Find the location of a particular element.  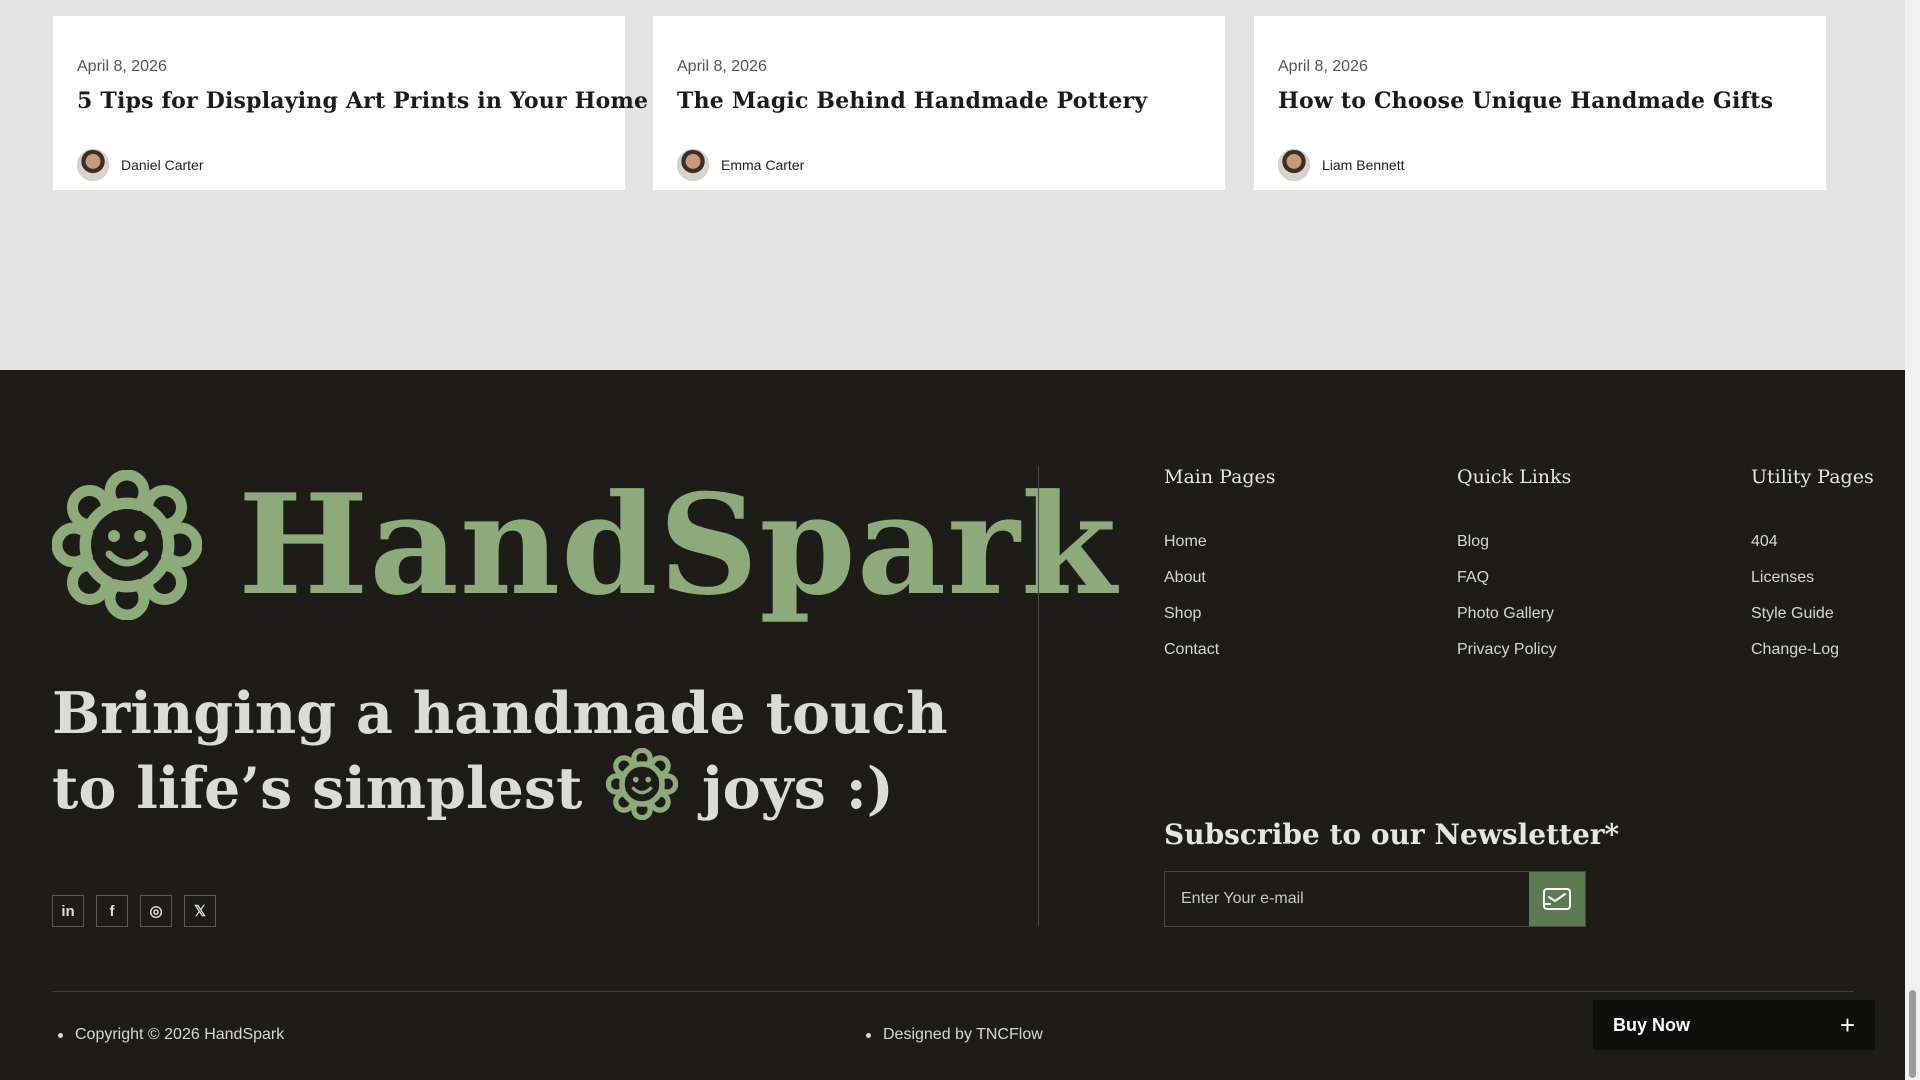

post-title: How to Choose Unique Handmade Gifts is located at coordinates (1525, 101).